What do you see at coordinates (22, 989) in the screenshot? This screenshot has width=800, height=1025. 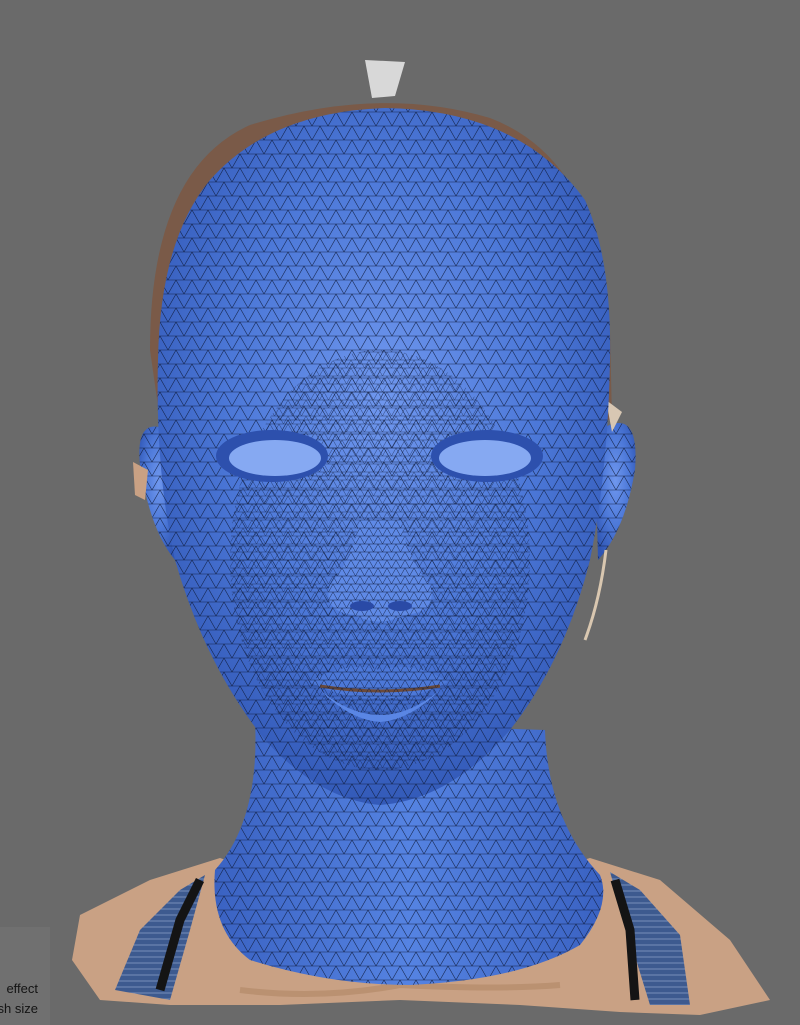 I see `brush-effect-label: effect` at bounding box center [22, 989].